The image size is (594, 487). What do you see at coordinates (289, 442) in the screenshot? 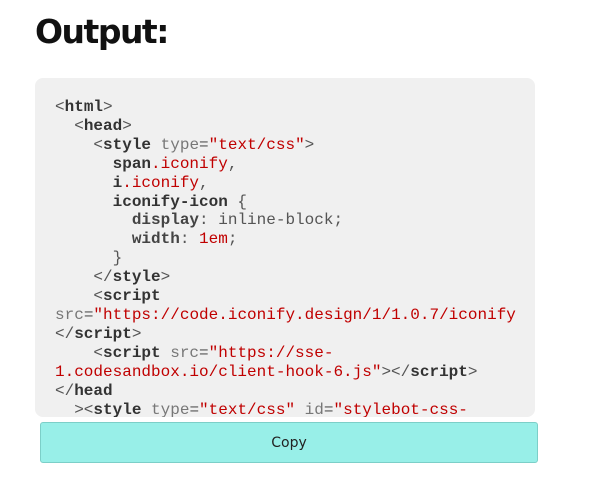
I see `copy-button: Copy` at bounding box center [289, 442].